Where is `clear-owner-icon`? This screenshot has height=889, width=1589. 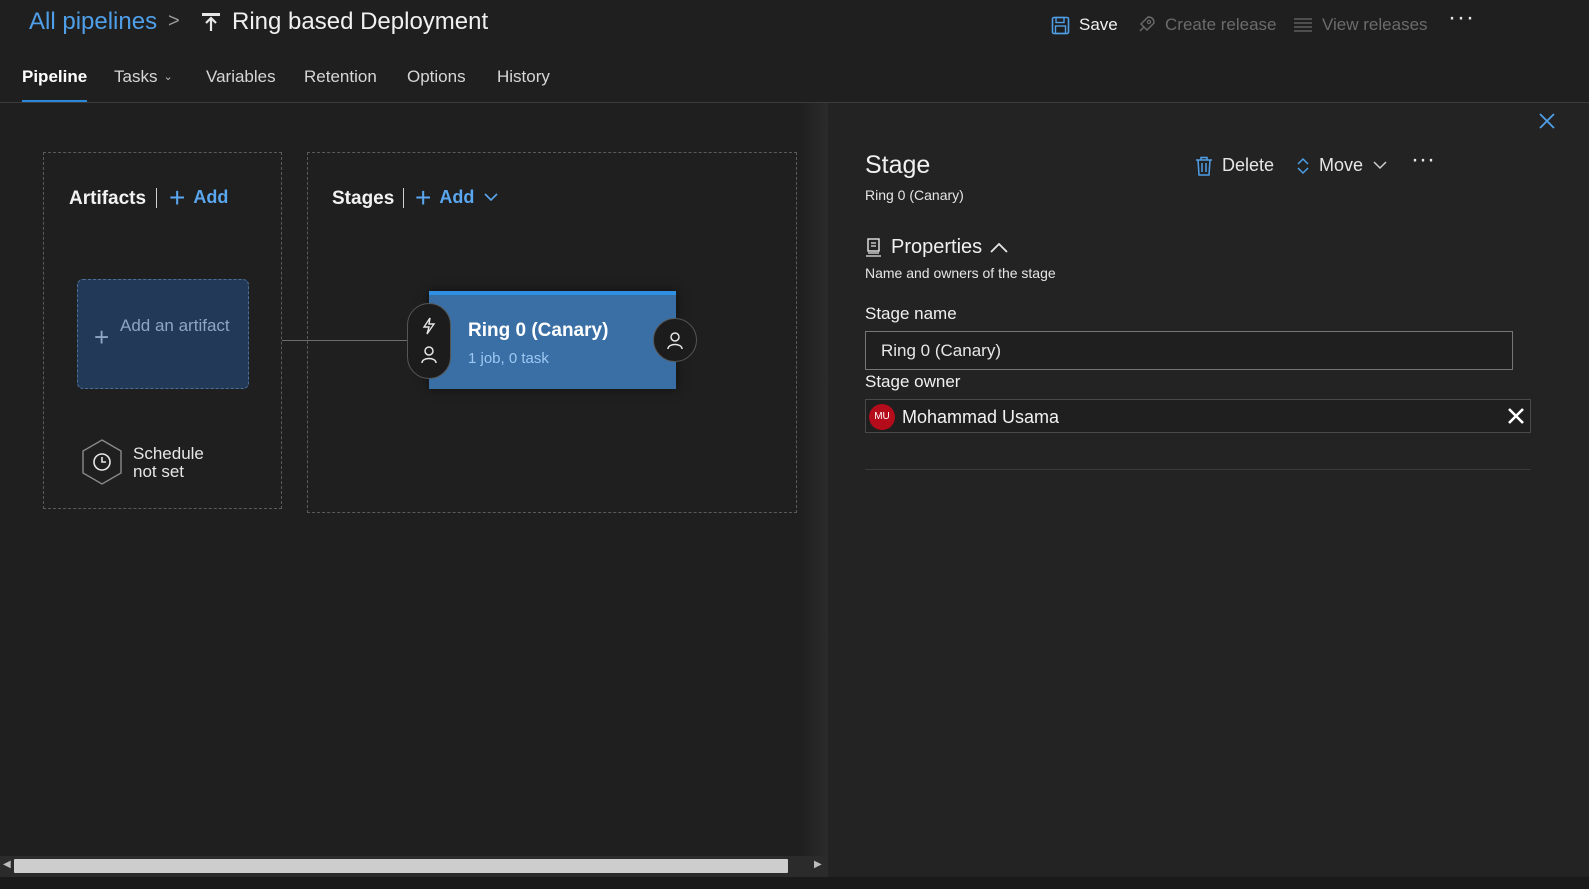
clear-owner-icon is located at coordinates (1516, 416).